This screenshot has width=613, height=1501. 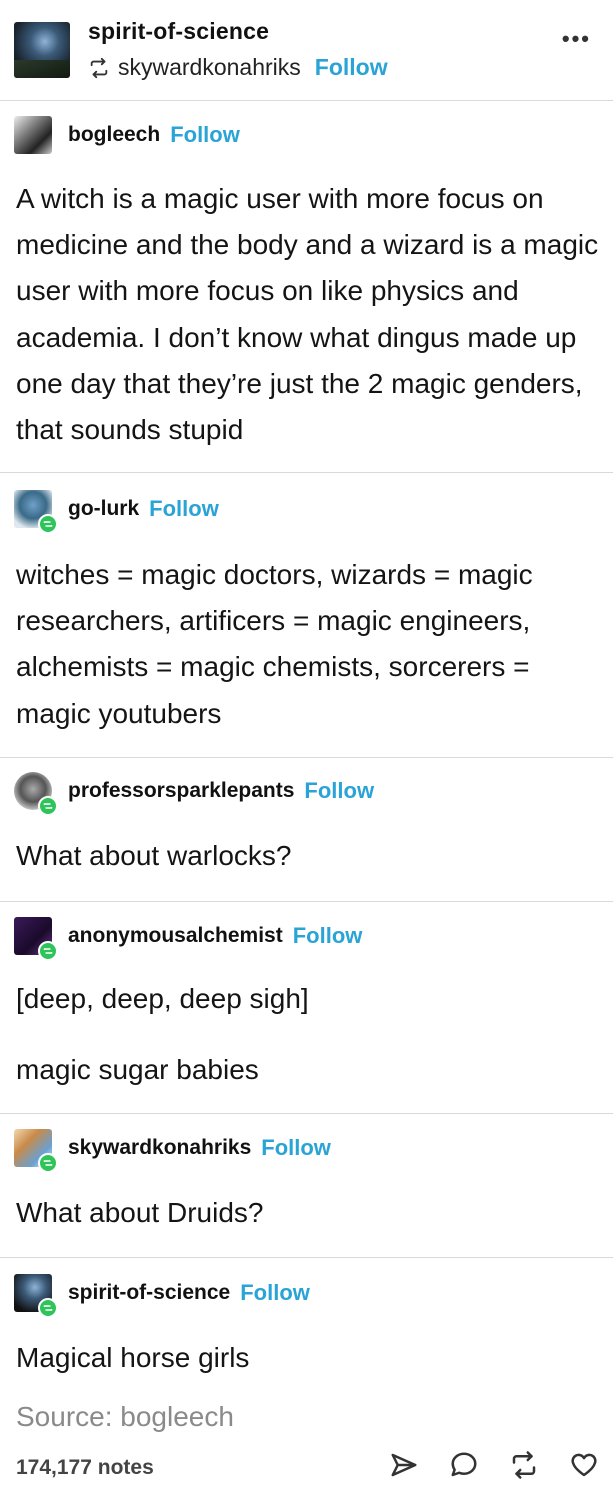 What do you see at coordinates (576, 39) in the screenshot?
I see `ellipsis-icon: •••` at bounding box center [576, 39].